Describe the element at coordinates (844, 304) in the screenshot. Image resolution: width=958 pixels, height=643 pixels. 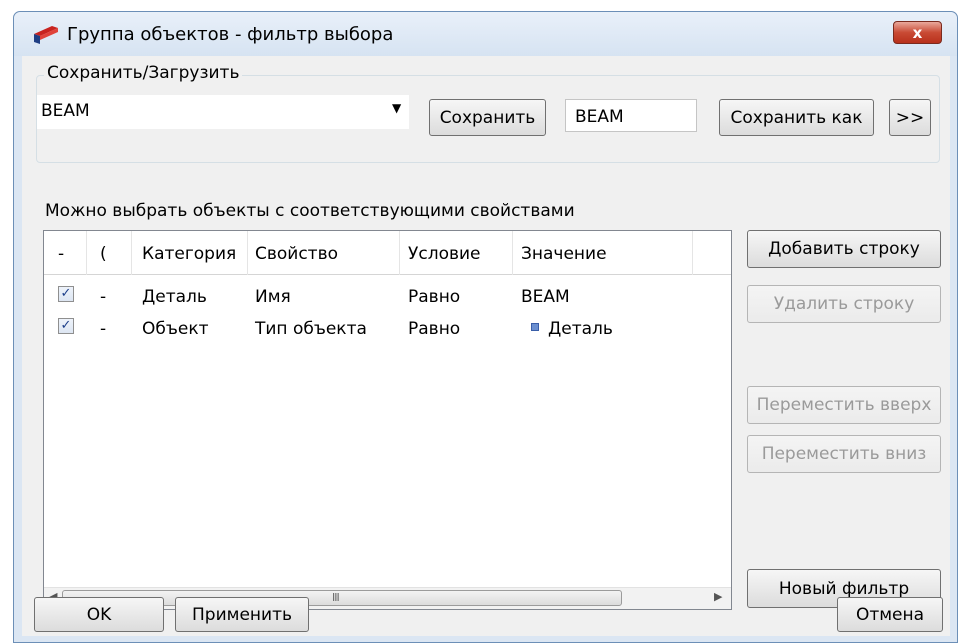
I see `delete-row-button: Удалить строку` at that location.